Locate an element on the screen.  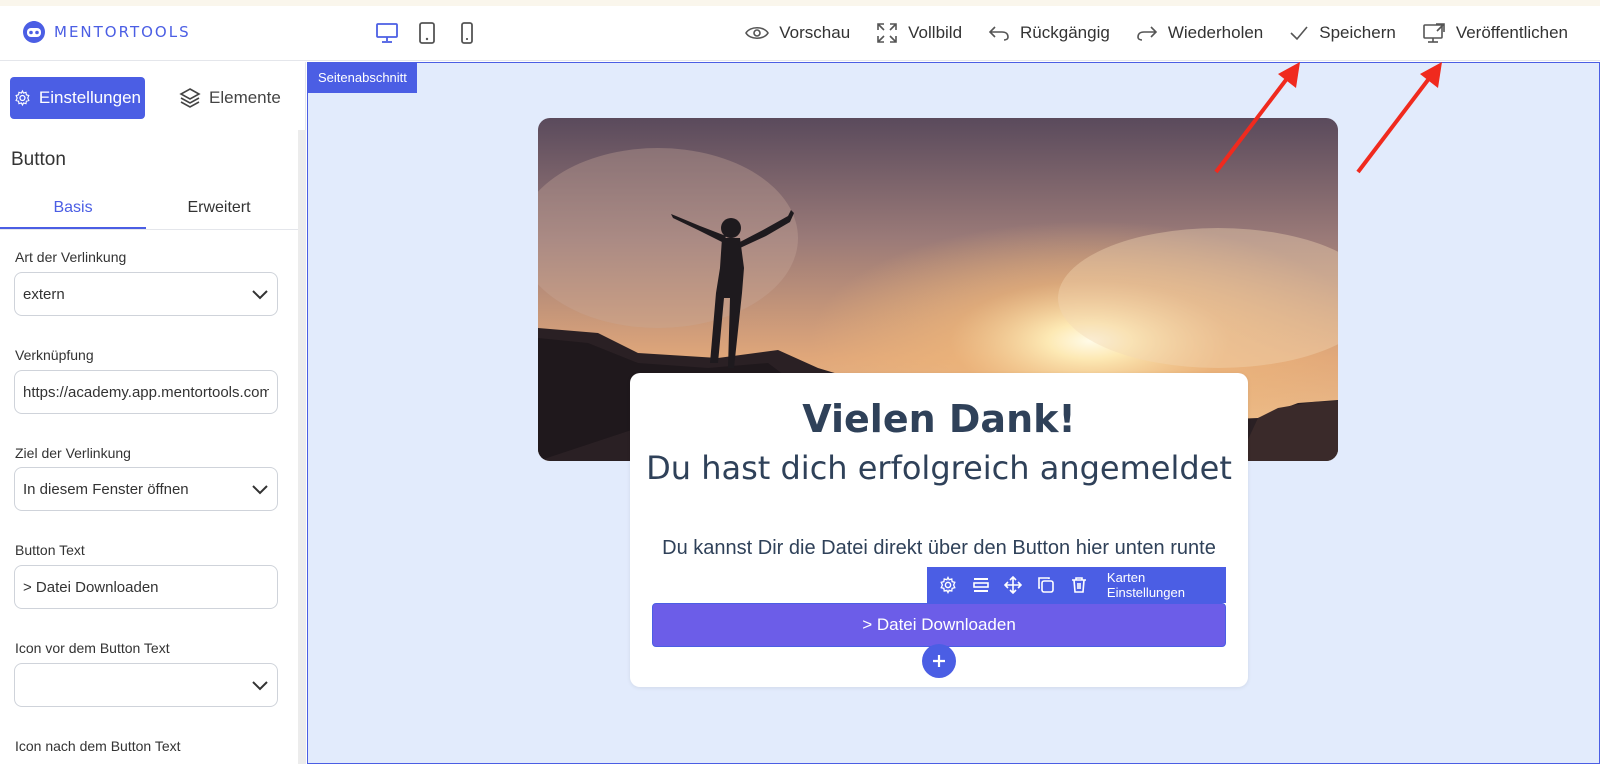
add-element-button is located at coordinates (939, 661).